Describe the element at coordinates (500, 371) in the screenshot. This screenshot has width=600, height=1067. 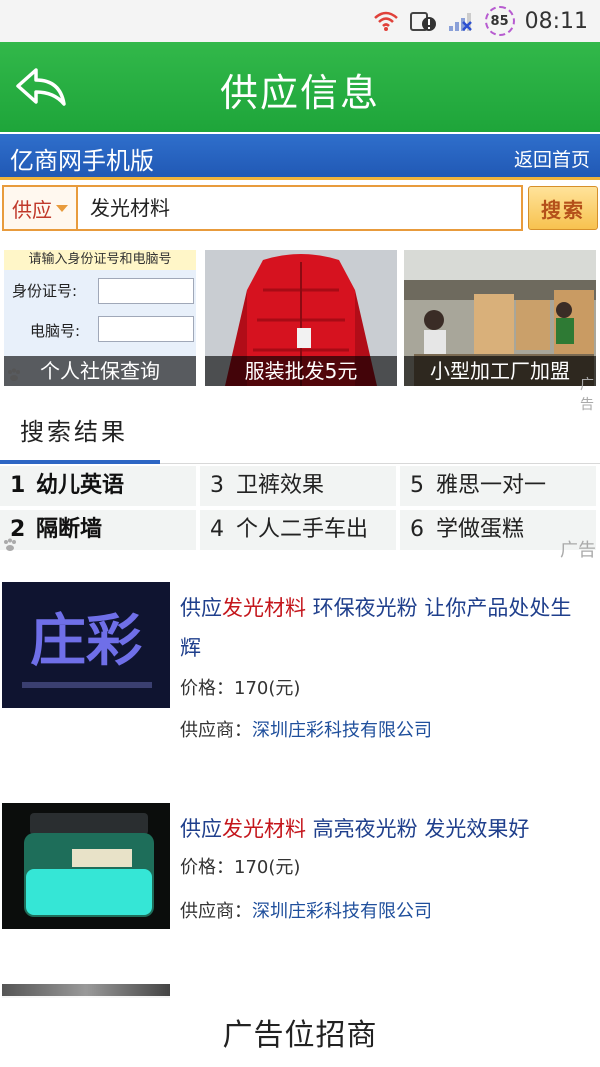
I see `banner-caption: 小型加工厂加盟` at that location.